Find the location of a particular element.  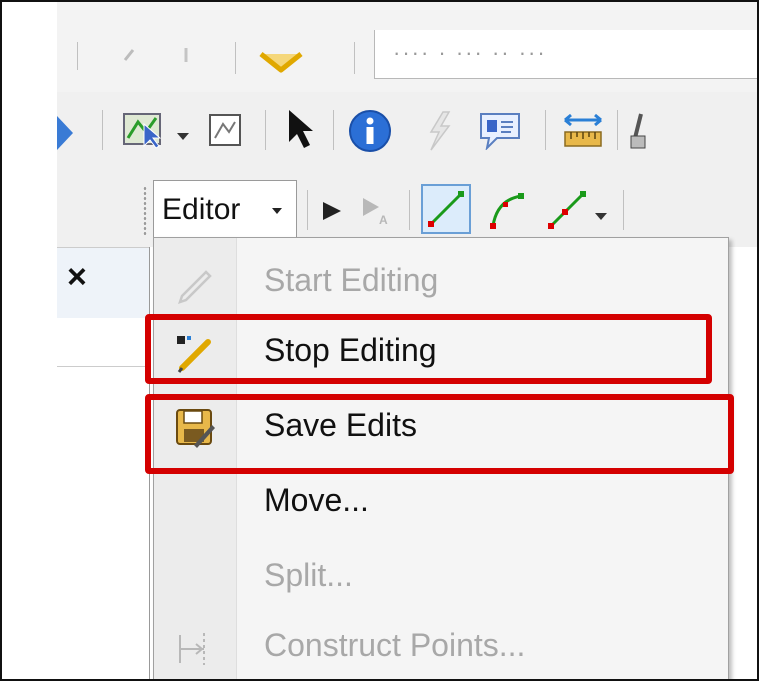

editor-toolbar: Editor A is located at coordinates (407, 209).